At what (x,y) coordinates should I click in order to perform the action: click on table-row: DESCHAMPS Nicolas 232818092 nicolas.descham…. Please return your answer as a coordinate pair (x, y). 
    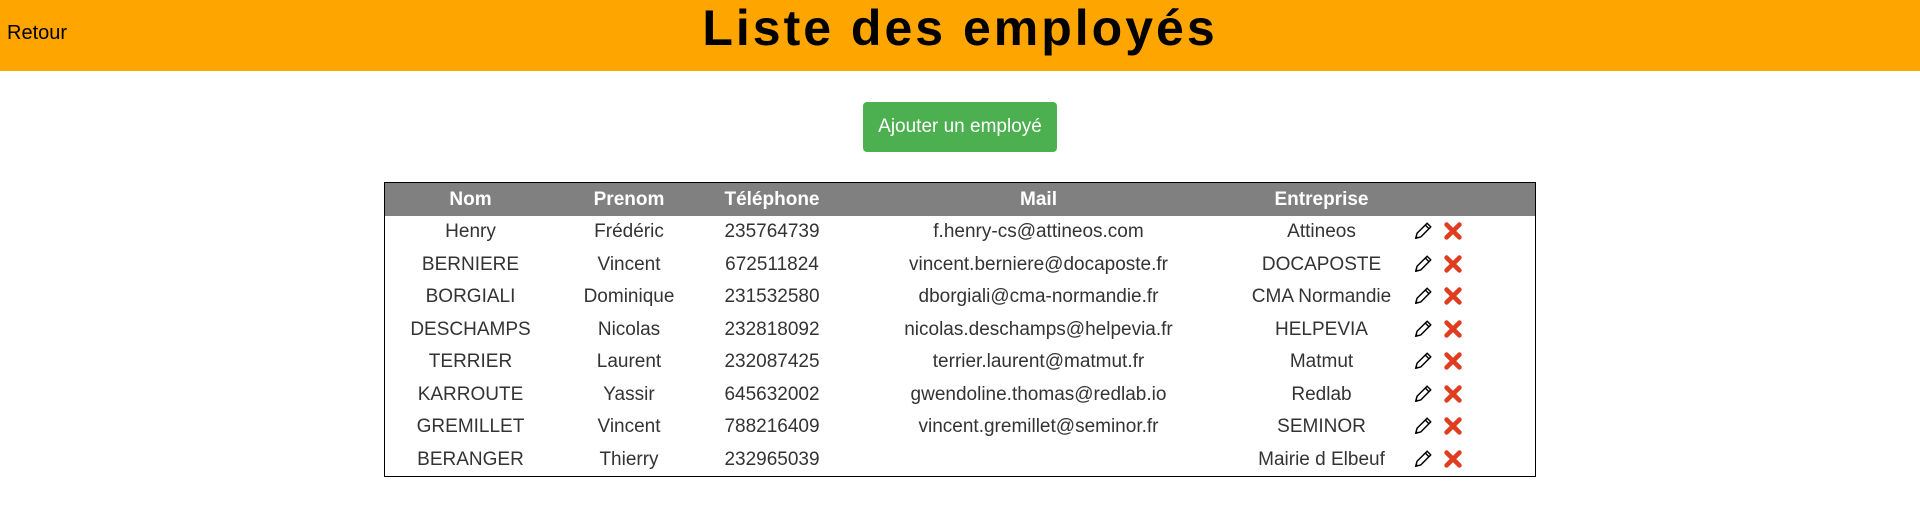
    Looking at the image, I should click on (960, 330).